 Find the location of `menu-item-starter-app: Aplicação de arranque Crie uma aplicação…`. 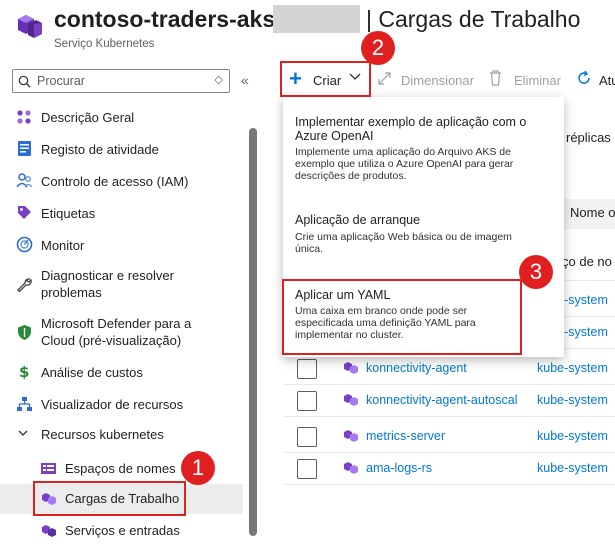

menu-item-starter-app: Aplicação de arranque Crie uma aplicação… is located at coordinates (426, 234).